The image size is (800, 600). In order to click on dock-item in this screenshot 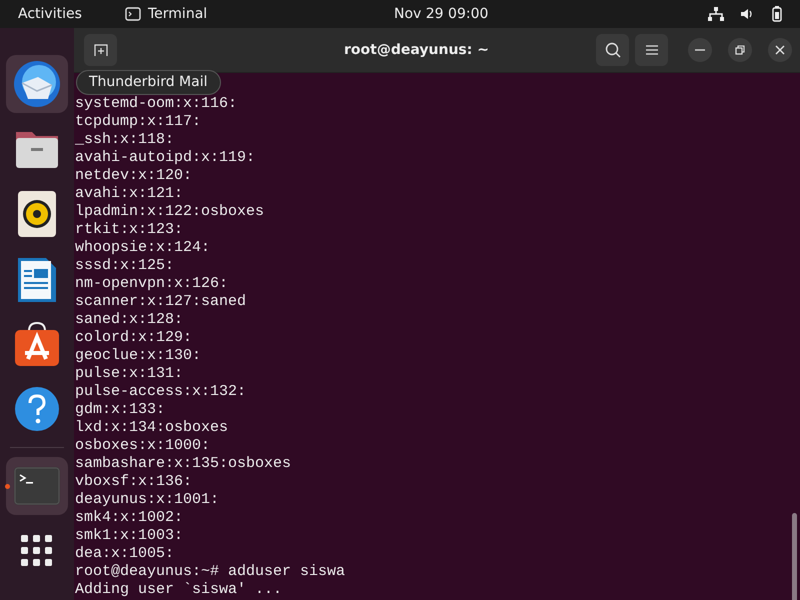, I will do `click(37, 84)`.